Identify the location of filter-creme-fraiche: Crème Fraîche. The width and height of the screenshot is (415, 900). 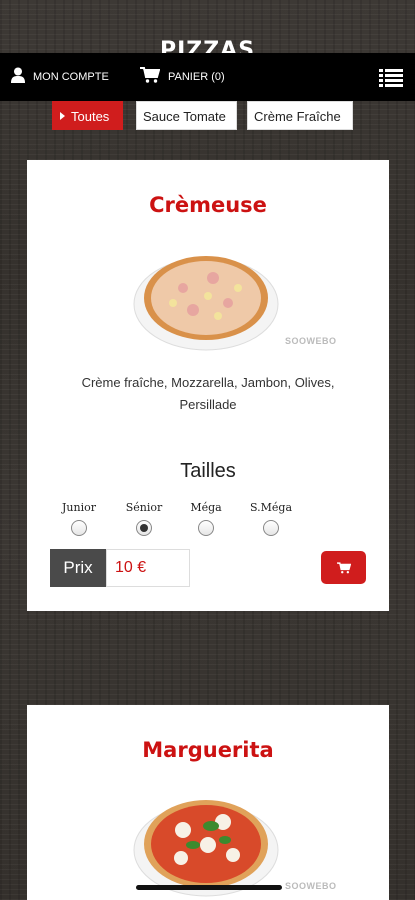
(300, 115).